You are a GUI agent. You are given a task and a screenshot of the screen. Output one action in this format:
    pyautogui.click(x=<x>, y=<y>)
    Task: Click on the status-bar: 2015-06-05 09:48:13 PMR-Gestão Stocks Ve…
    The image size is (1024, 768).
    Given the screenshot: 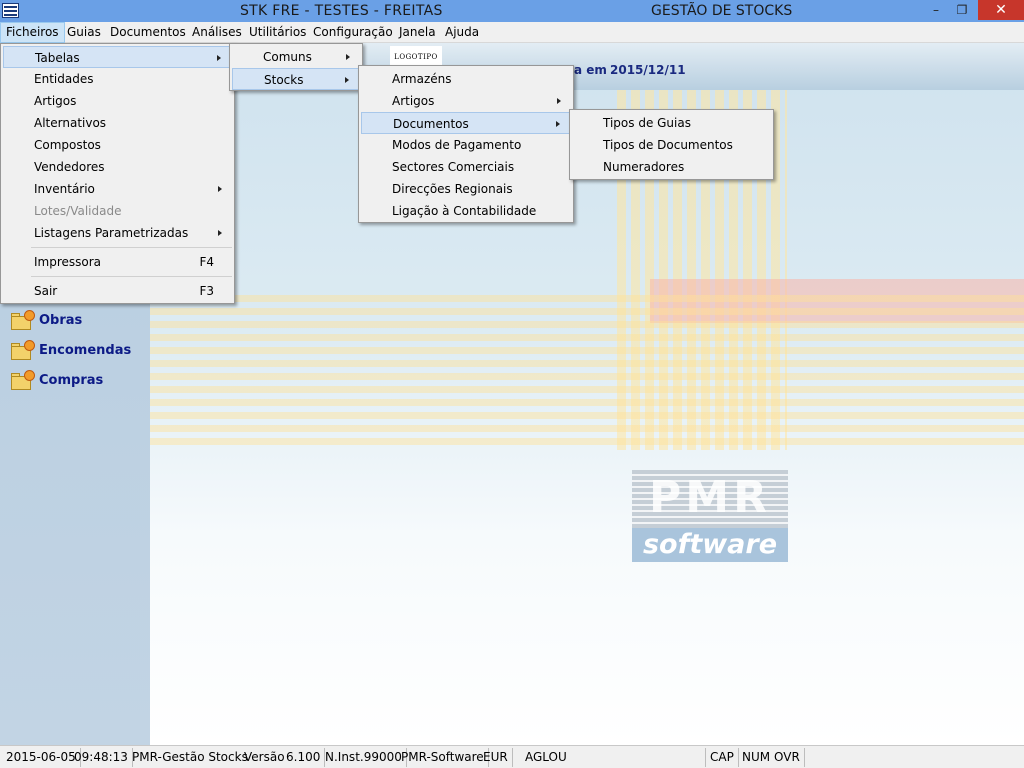 What is the action you would take?
    pyautogui.click(x=512, y=756)
    